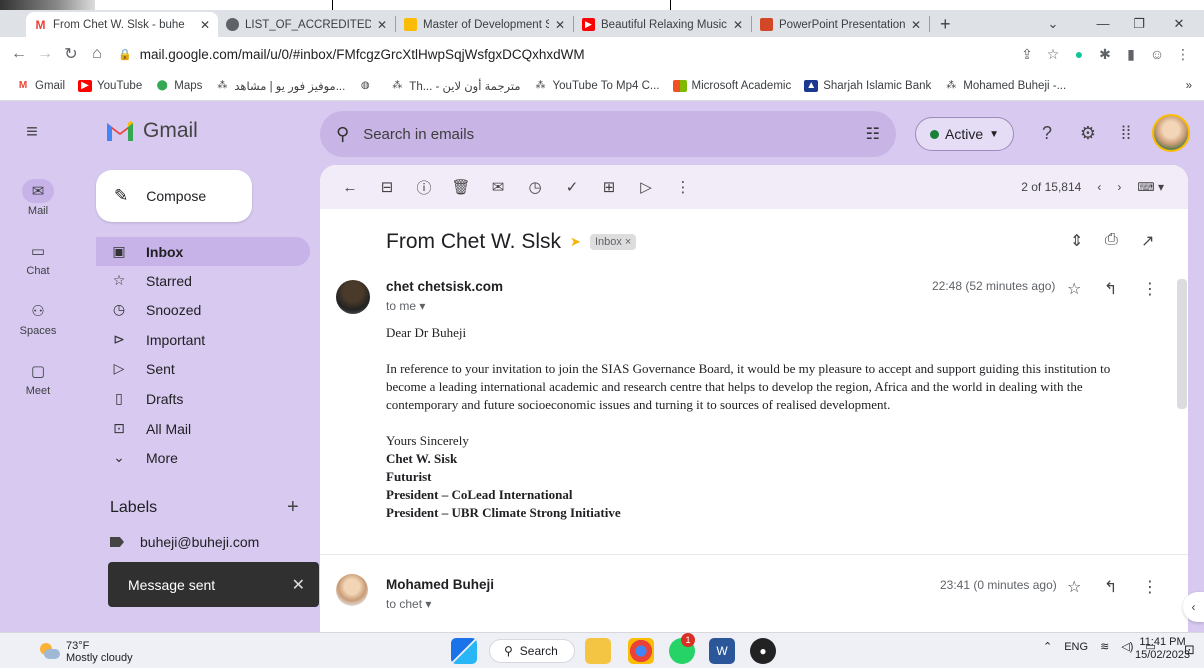 Image resolution: width=1204 pixels, height=668 pixels. What do you see at coordinates (38, 318) in the screenshot?
I see `rail-spaces: ⚇ Spaces` at bounding box center [38, 318].